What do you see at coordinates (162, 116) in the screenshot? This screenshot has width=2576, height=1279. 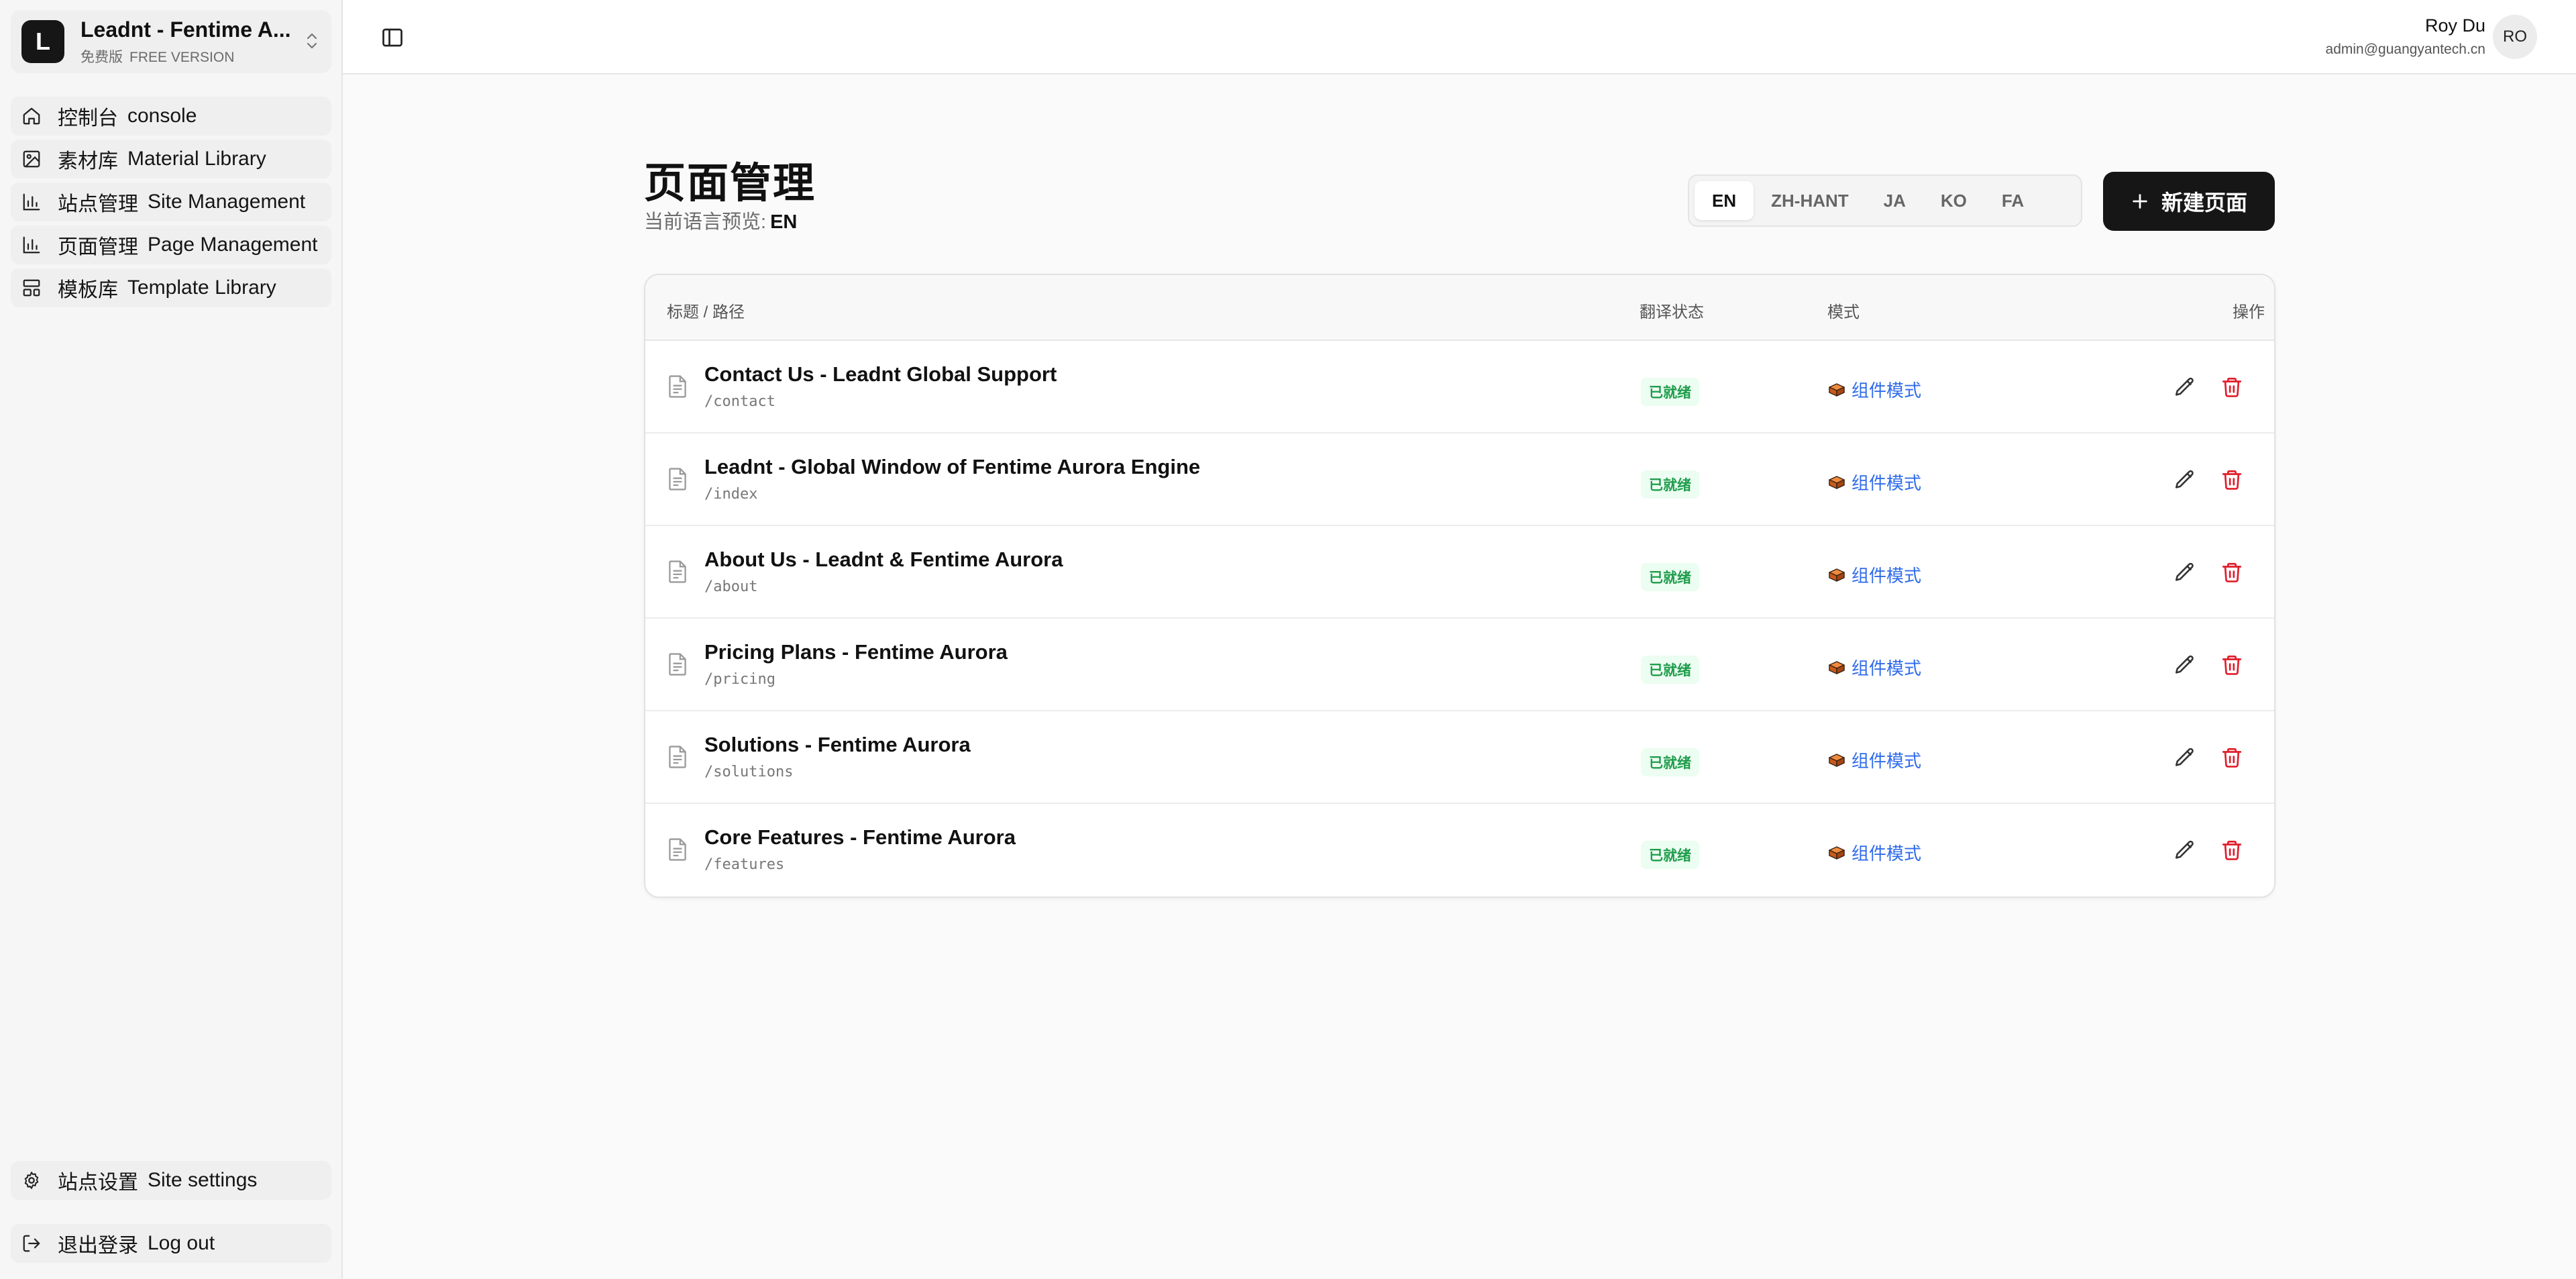 I see `sidebar-item-label-en: console` at bounding box center [162, 116].